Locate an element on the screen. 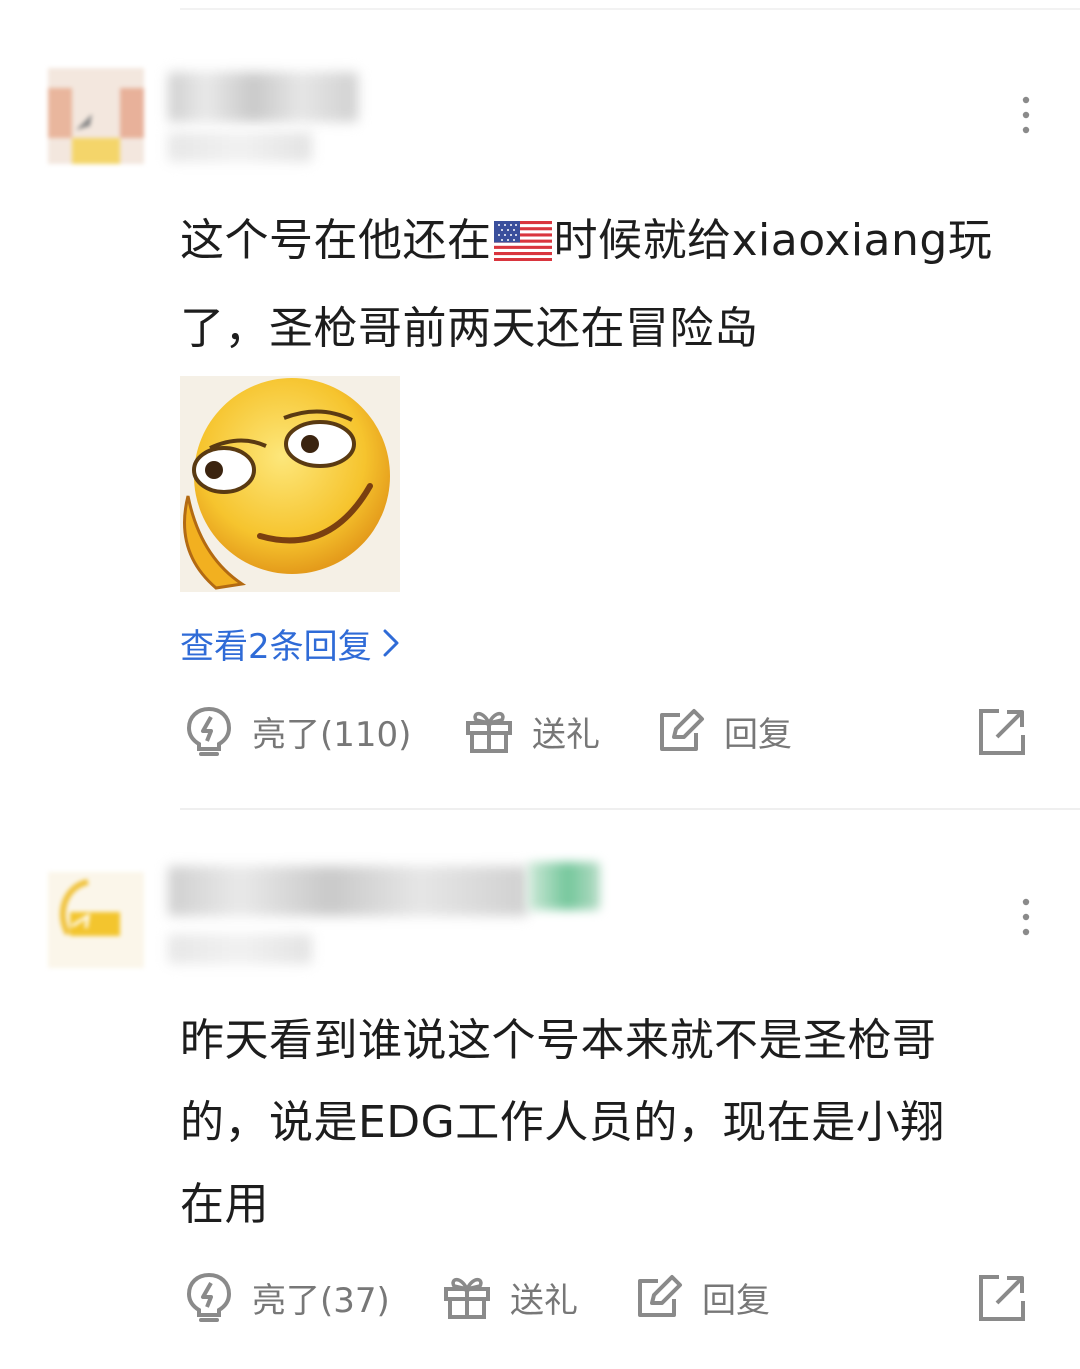 The height and width of the screenshot is (1369, 1080). comment-line: 昨天看到谁说这个号本来就不是圣枪哥 is located at coordinates (558, 1040).